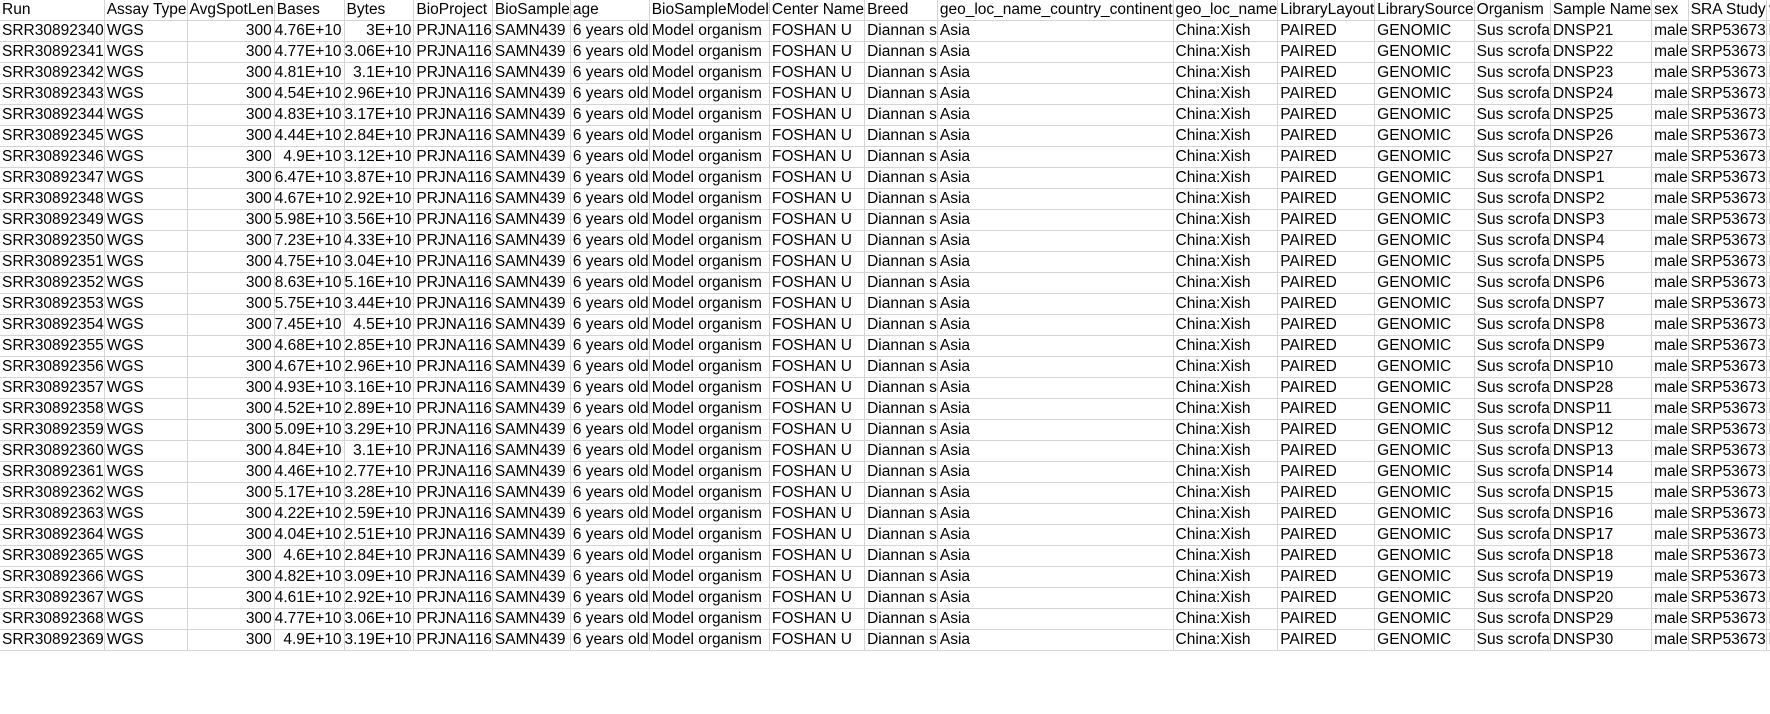 The image size is (1770, 714). What do you see at coordinates (1226, 10) in the screenshot?
I see `header-cell-geo-loc-name: geo_loc_name` at bounding box center [1226, 10].